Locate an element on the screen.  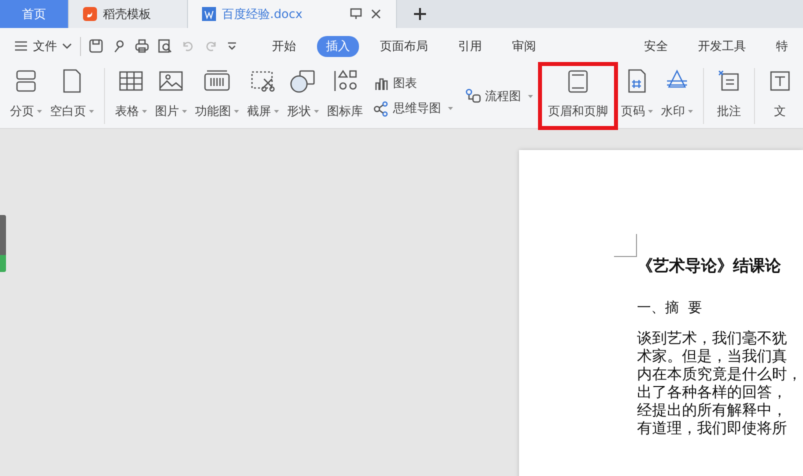
ribbon-button: 批注 is located at coordinates (729, 96).